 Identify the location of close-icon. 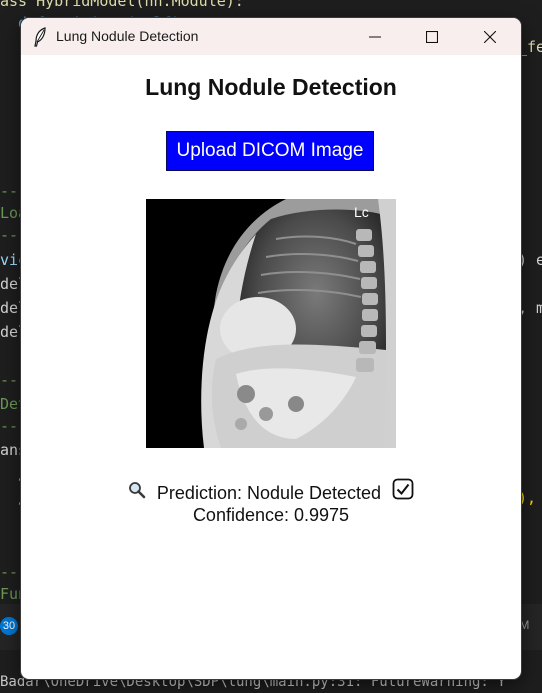
(490, 36).